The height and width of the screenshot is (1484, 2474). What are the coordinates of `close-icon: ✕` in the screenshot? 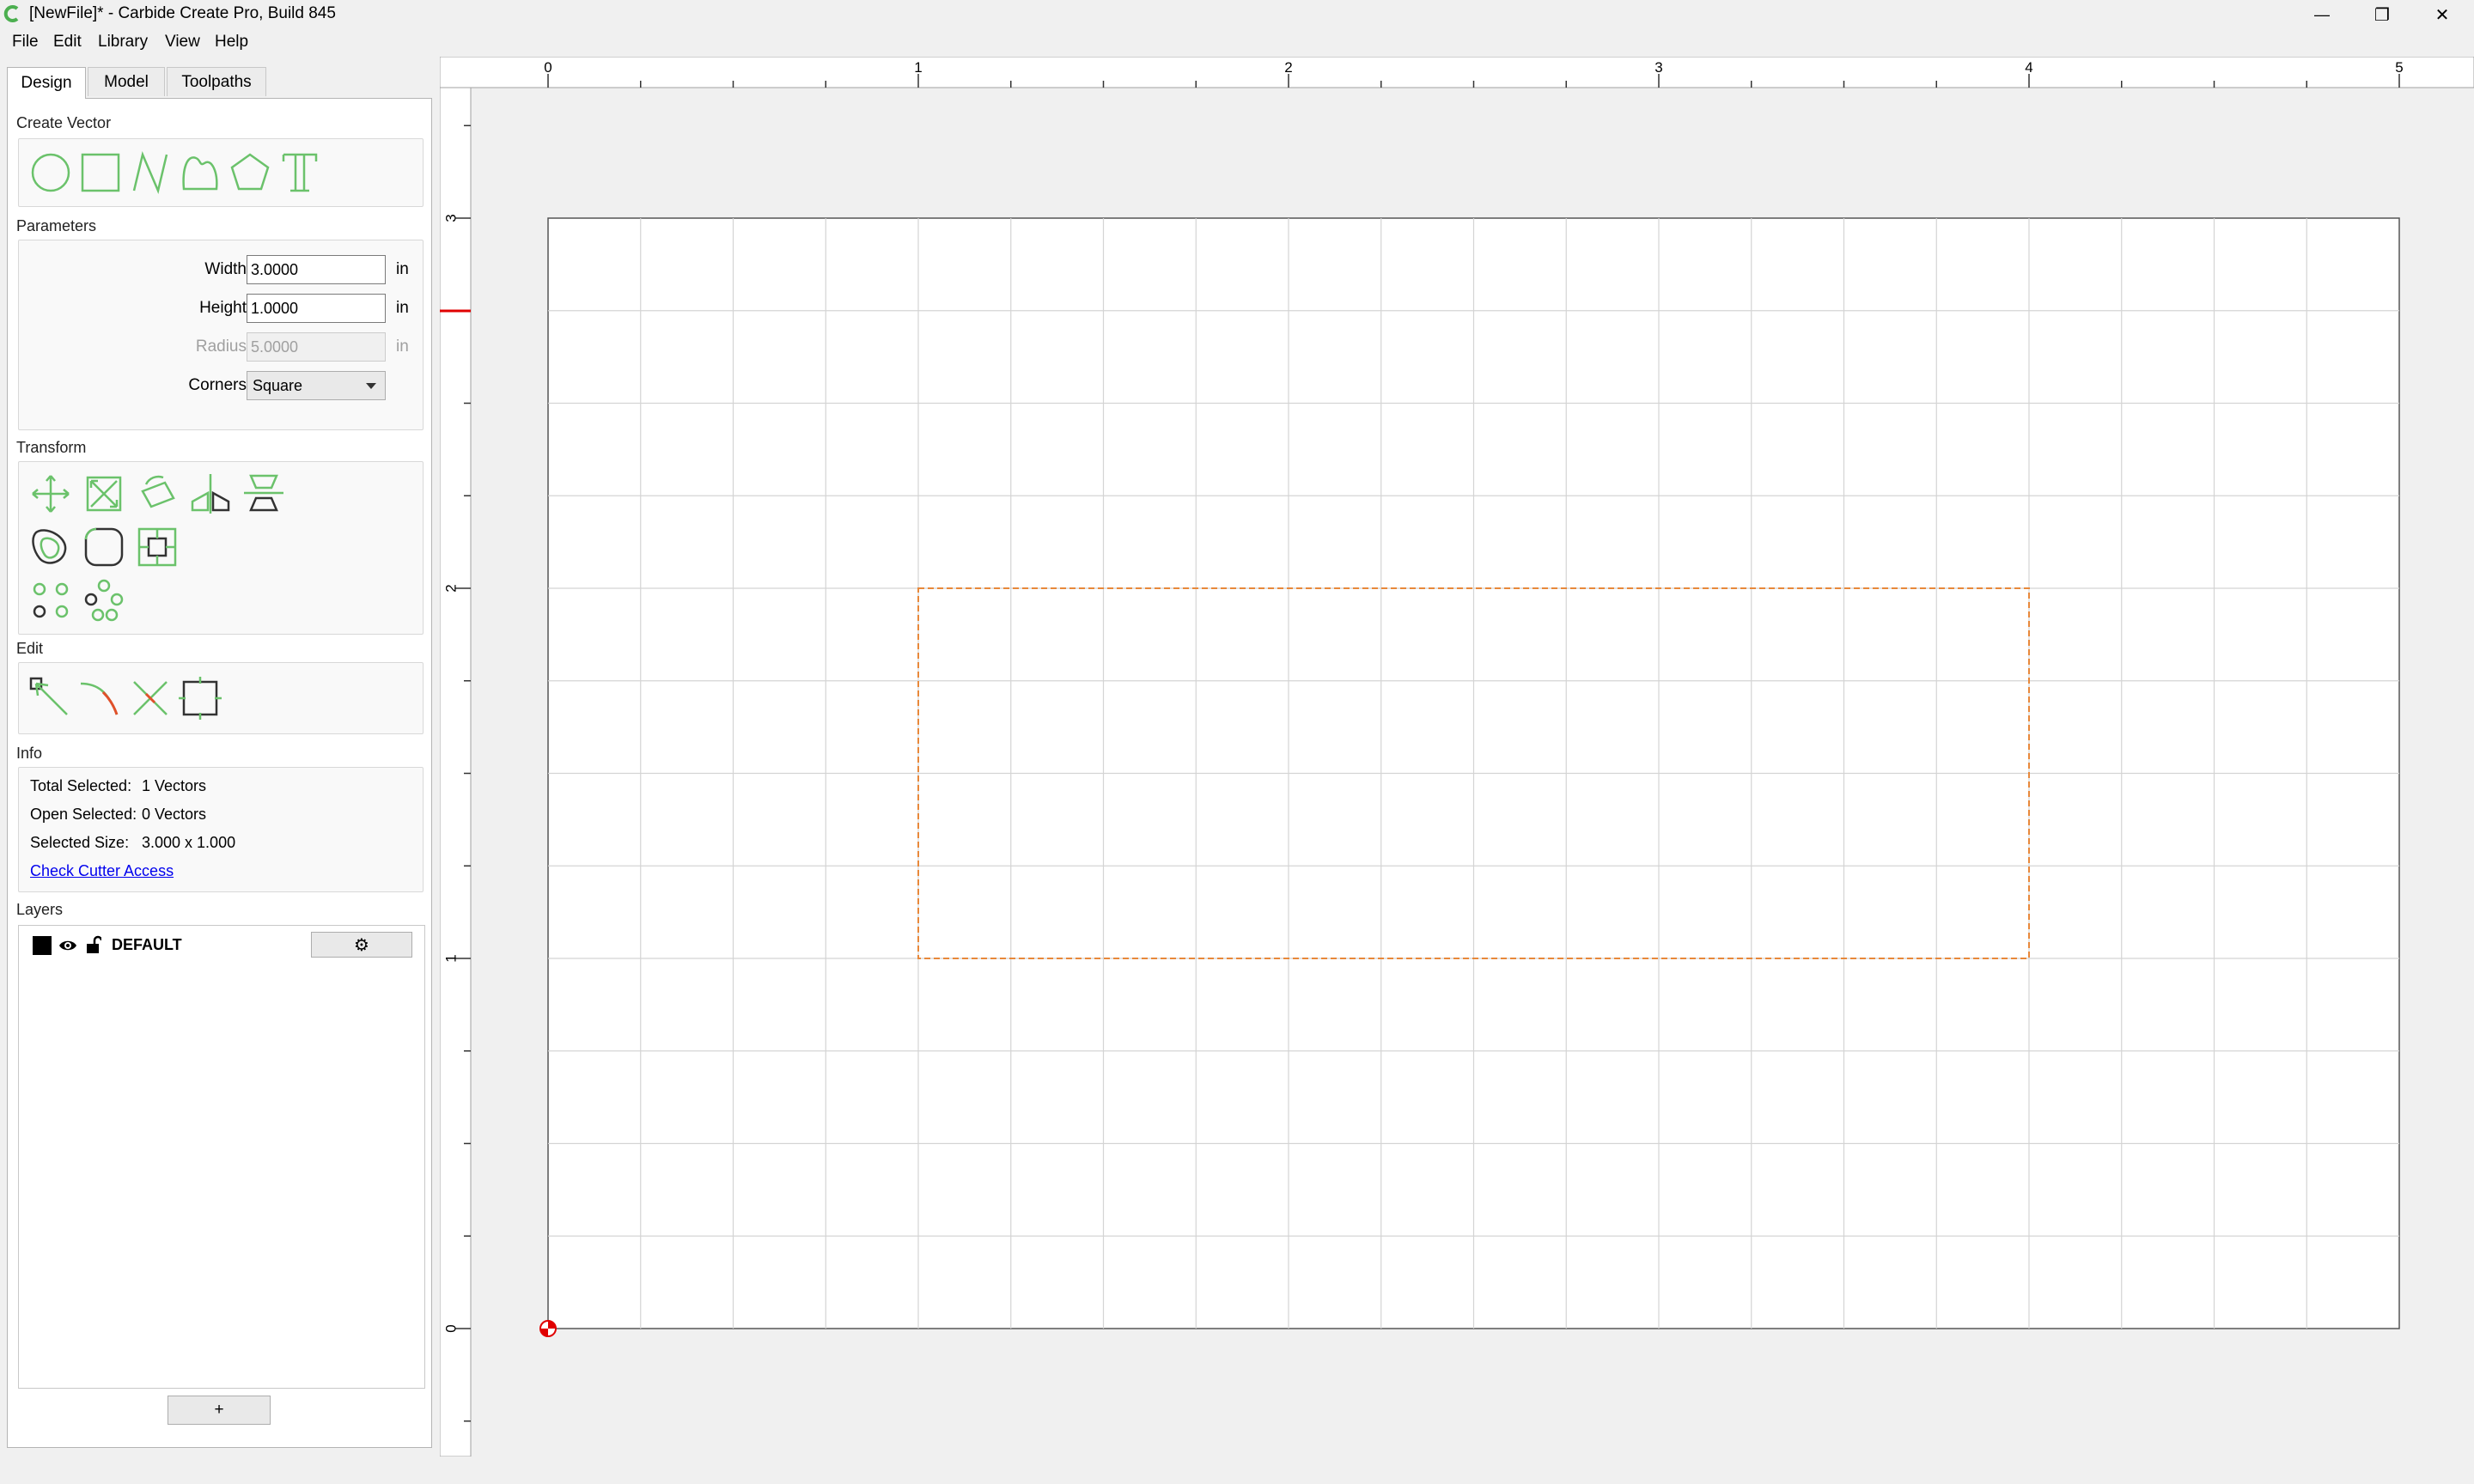 It's located at (2442, 15).